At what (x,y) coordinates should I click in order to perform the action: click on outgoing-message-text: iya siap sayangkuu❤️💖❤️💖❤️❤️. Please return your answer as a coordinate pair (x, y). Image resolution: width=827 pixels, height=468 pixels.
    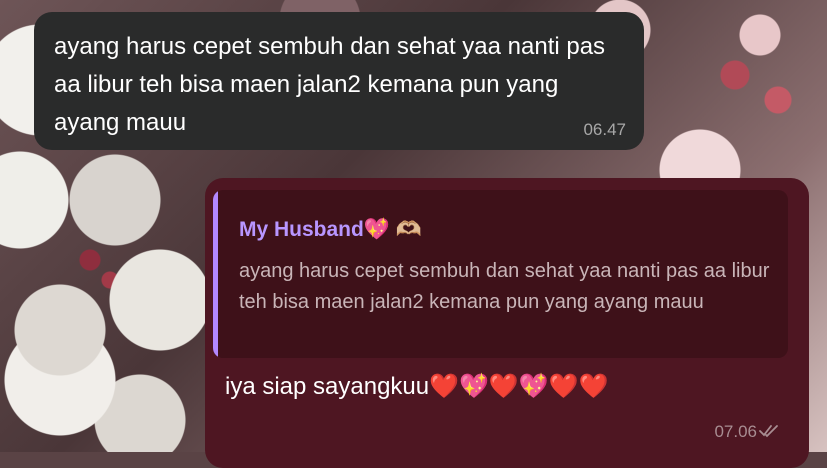
    Looking at the image, I should click on (417, 386).